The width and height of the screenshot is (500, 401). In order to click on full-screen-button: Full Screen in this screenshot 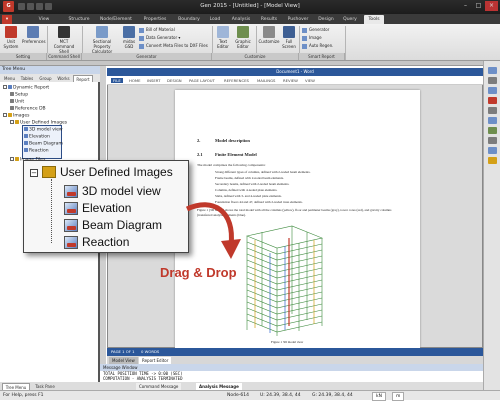, I will do `click(289, 37)`.